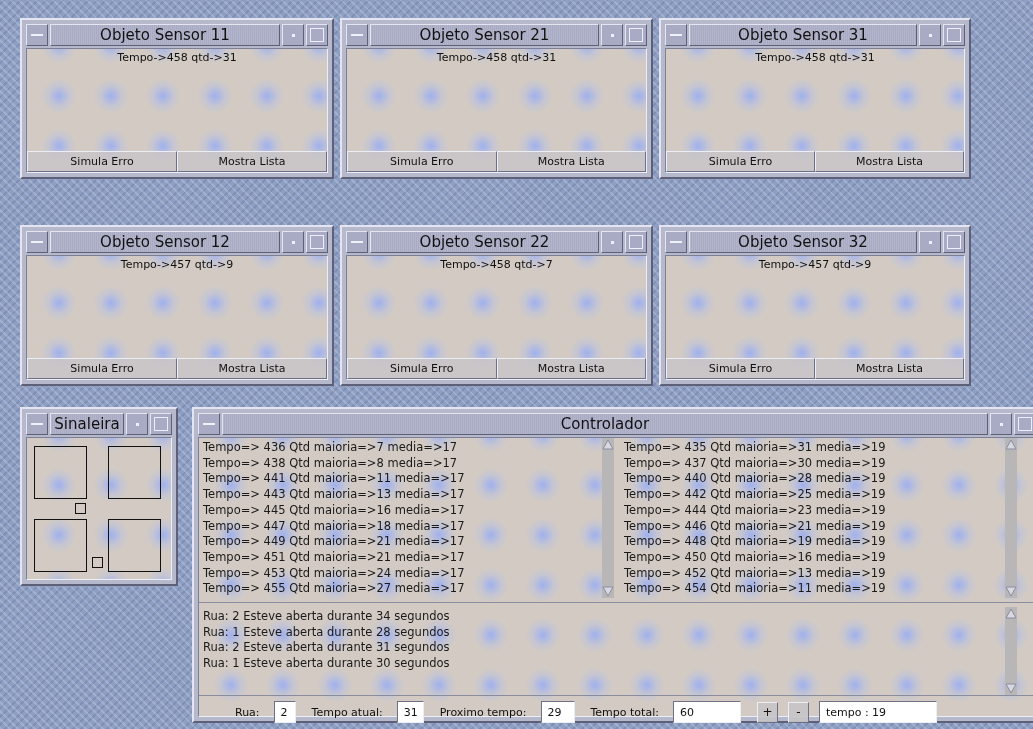  I want to click on list-item: Tempo=> 446 Qtd maioria=>21 media=>19, so click(812, 526).